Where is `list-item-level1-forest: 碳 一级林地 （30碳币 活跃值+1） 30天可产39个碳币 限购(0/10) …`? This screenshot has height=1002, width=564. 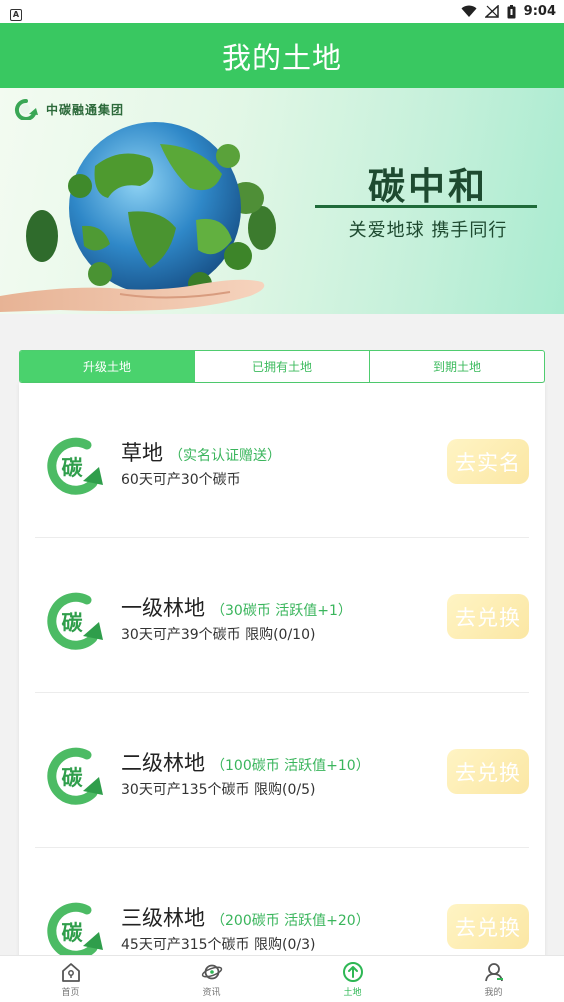
list-item-level1-forest: 碳 一级林地 （30碳币 活跃值+1） 30天可产39个碳币 限购(0/10) … is located at coordinates (282, 615).